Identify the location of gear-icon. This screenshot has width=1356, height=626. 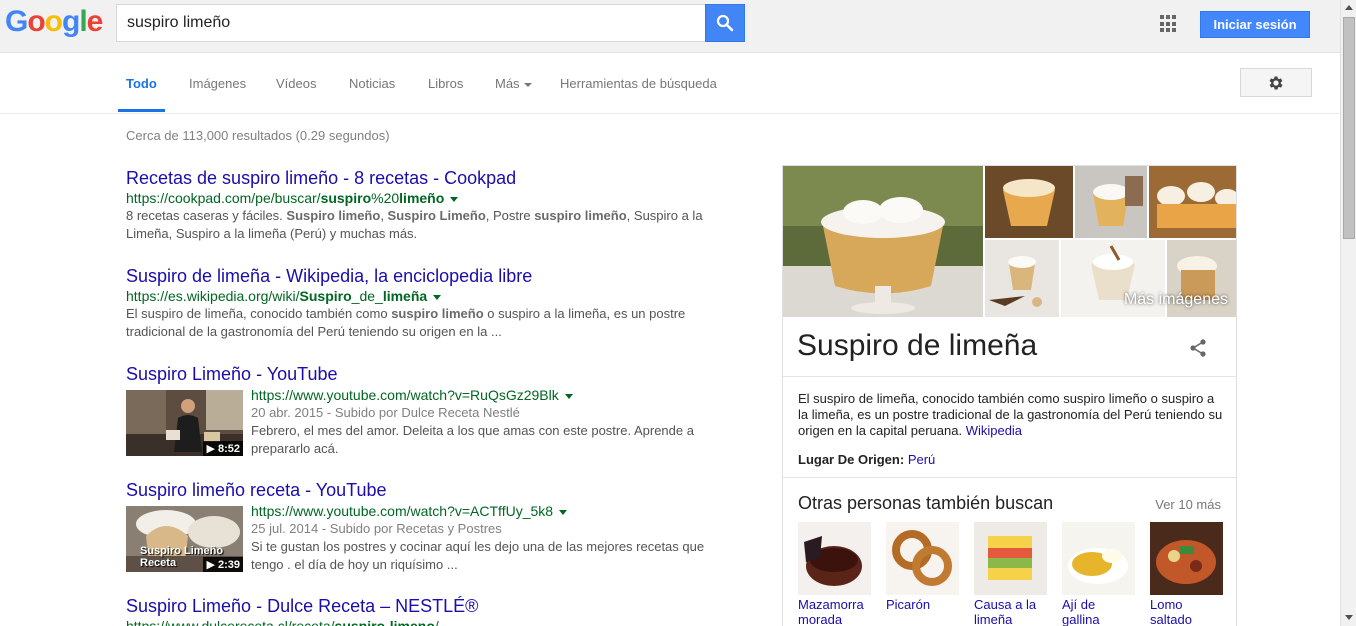
(1276, 82).